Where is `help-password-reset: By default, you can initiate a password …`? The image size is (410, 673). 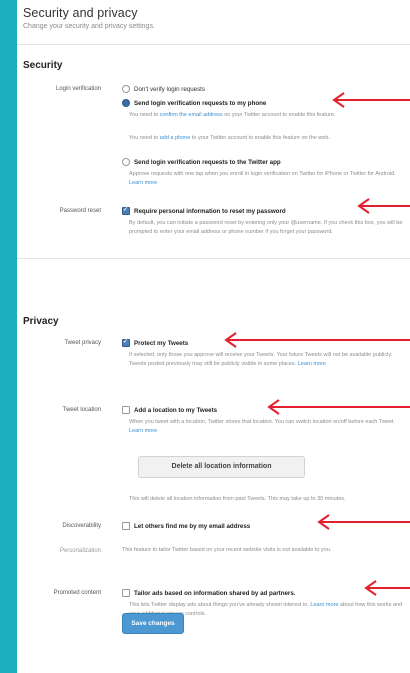
help-password-reset: By default, you can initiate a password … is located at coordinates (266, 227).